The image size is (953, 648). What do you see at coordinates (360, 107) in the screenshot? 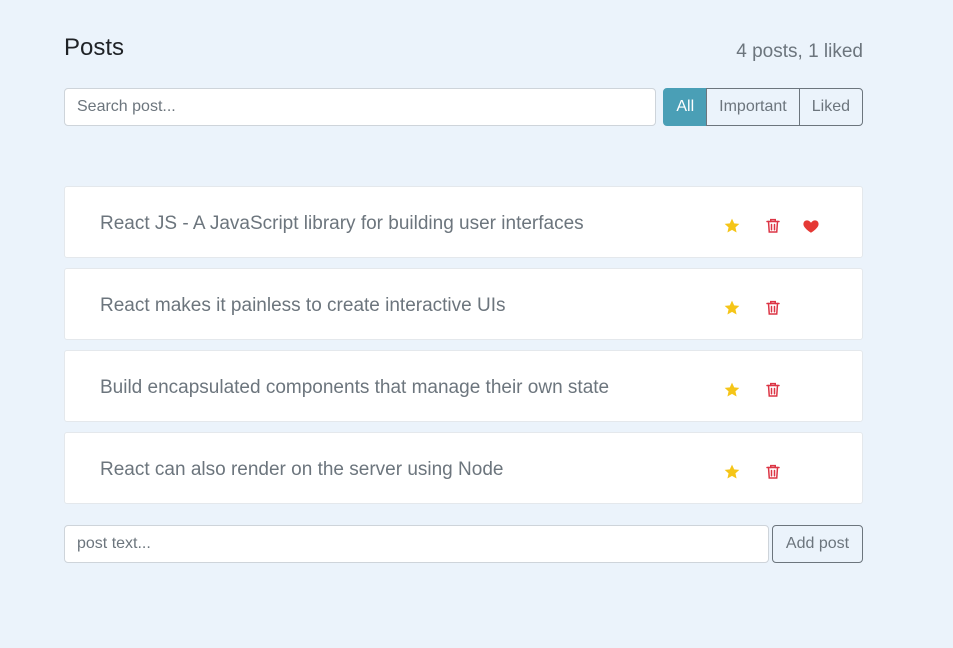
I see `search-input` at bounding box center [360, 107].